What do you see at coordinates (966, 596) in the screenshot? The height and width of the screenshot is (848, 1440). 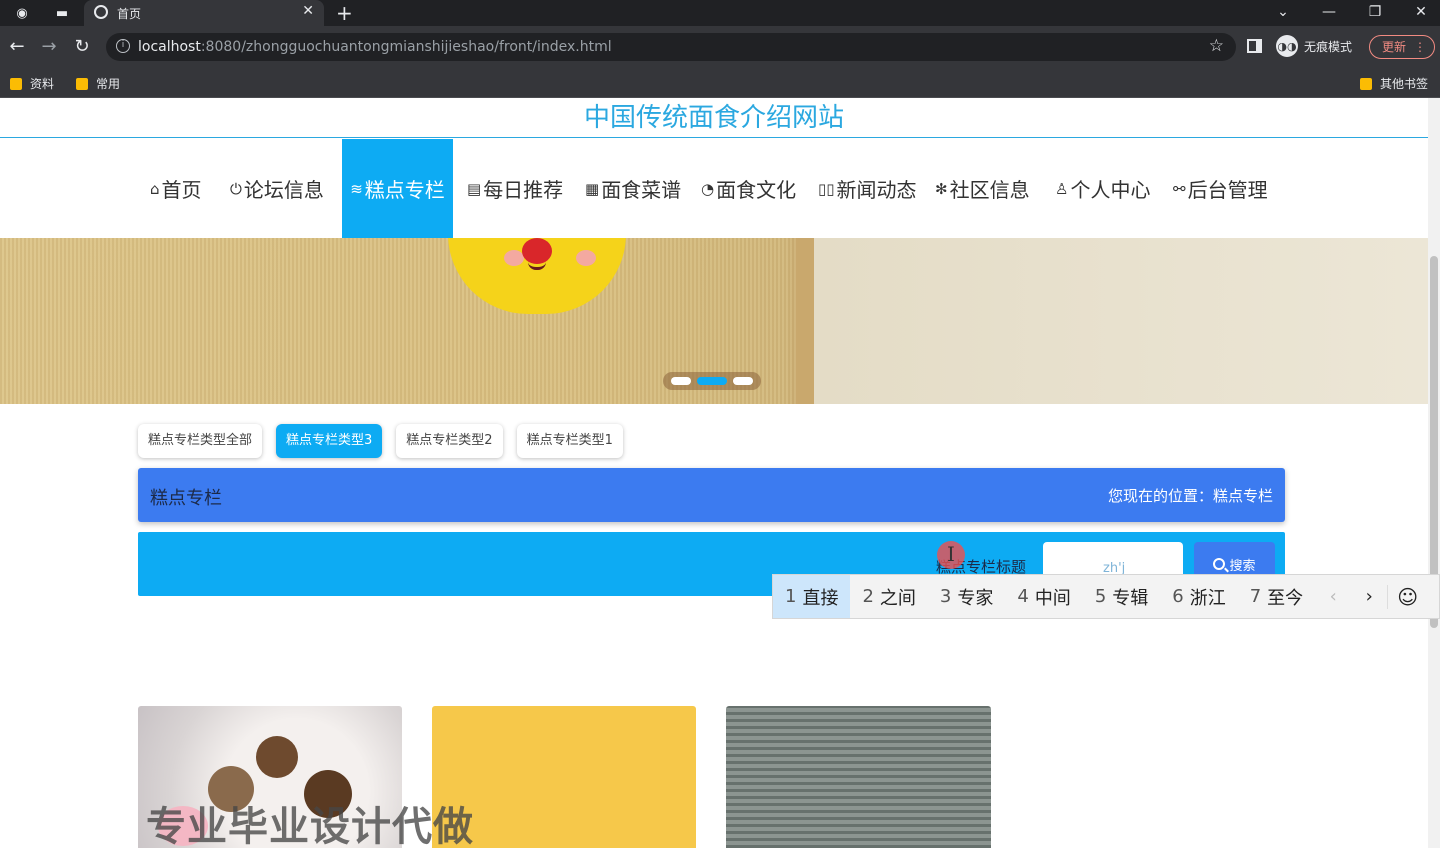 I see `ime-candidate: 3 专家` at bounding box center [966, 596].